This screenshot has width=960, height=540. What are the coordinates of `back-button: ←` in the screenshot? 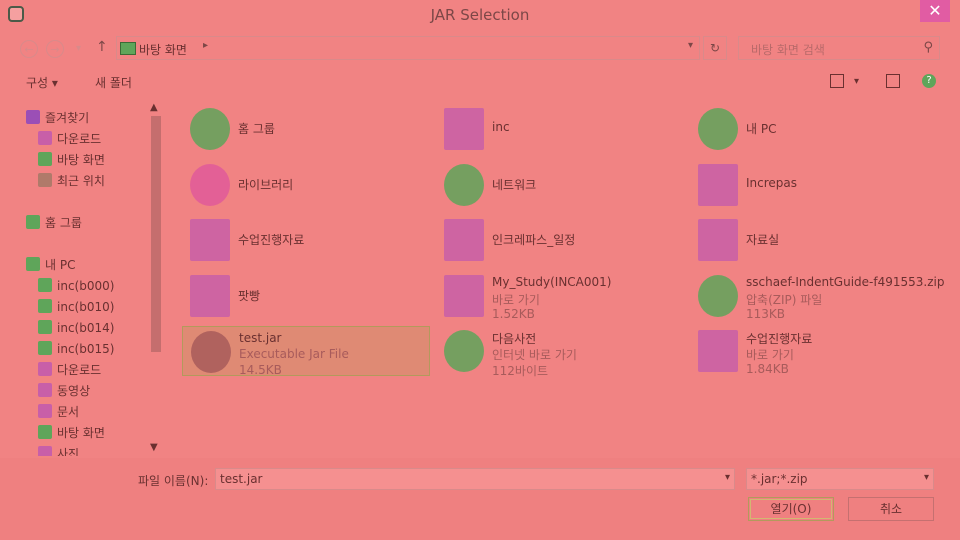 It's located at (29, 49).